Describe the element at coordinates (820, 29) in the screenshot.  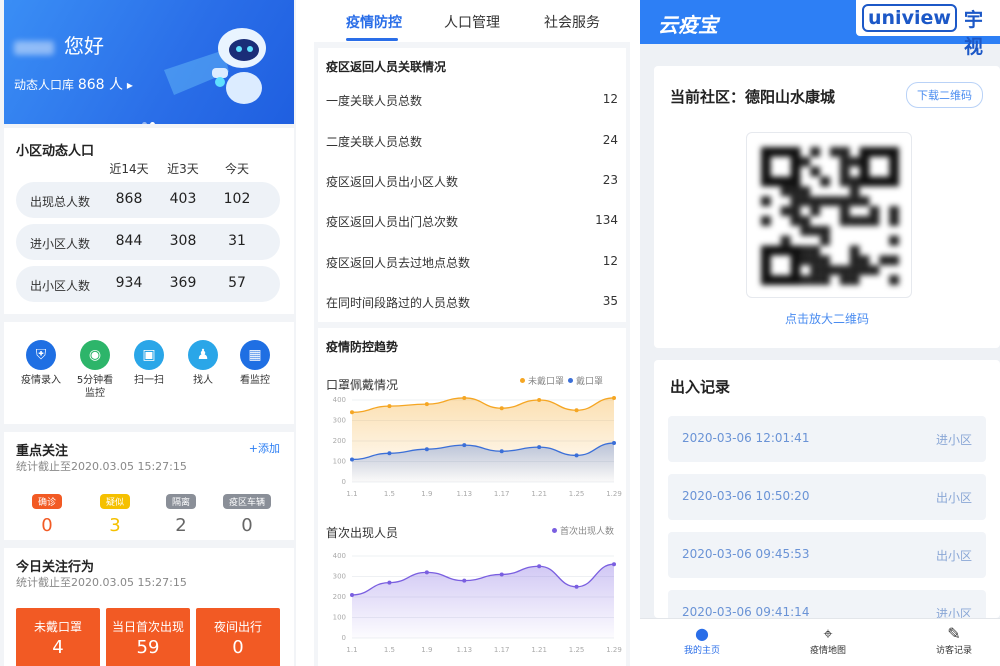
I see `app-header: 云疫宝 uniview 宇视` at that location.